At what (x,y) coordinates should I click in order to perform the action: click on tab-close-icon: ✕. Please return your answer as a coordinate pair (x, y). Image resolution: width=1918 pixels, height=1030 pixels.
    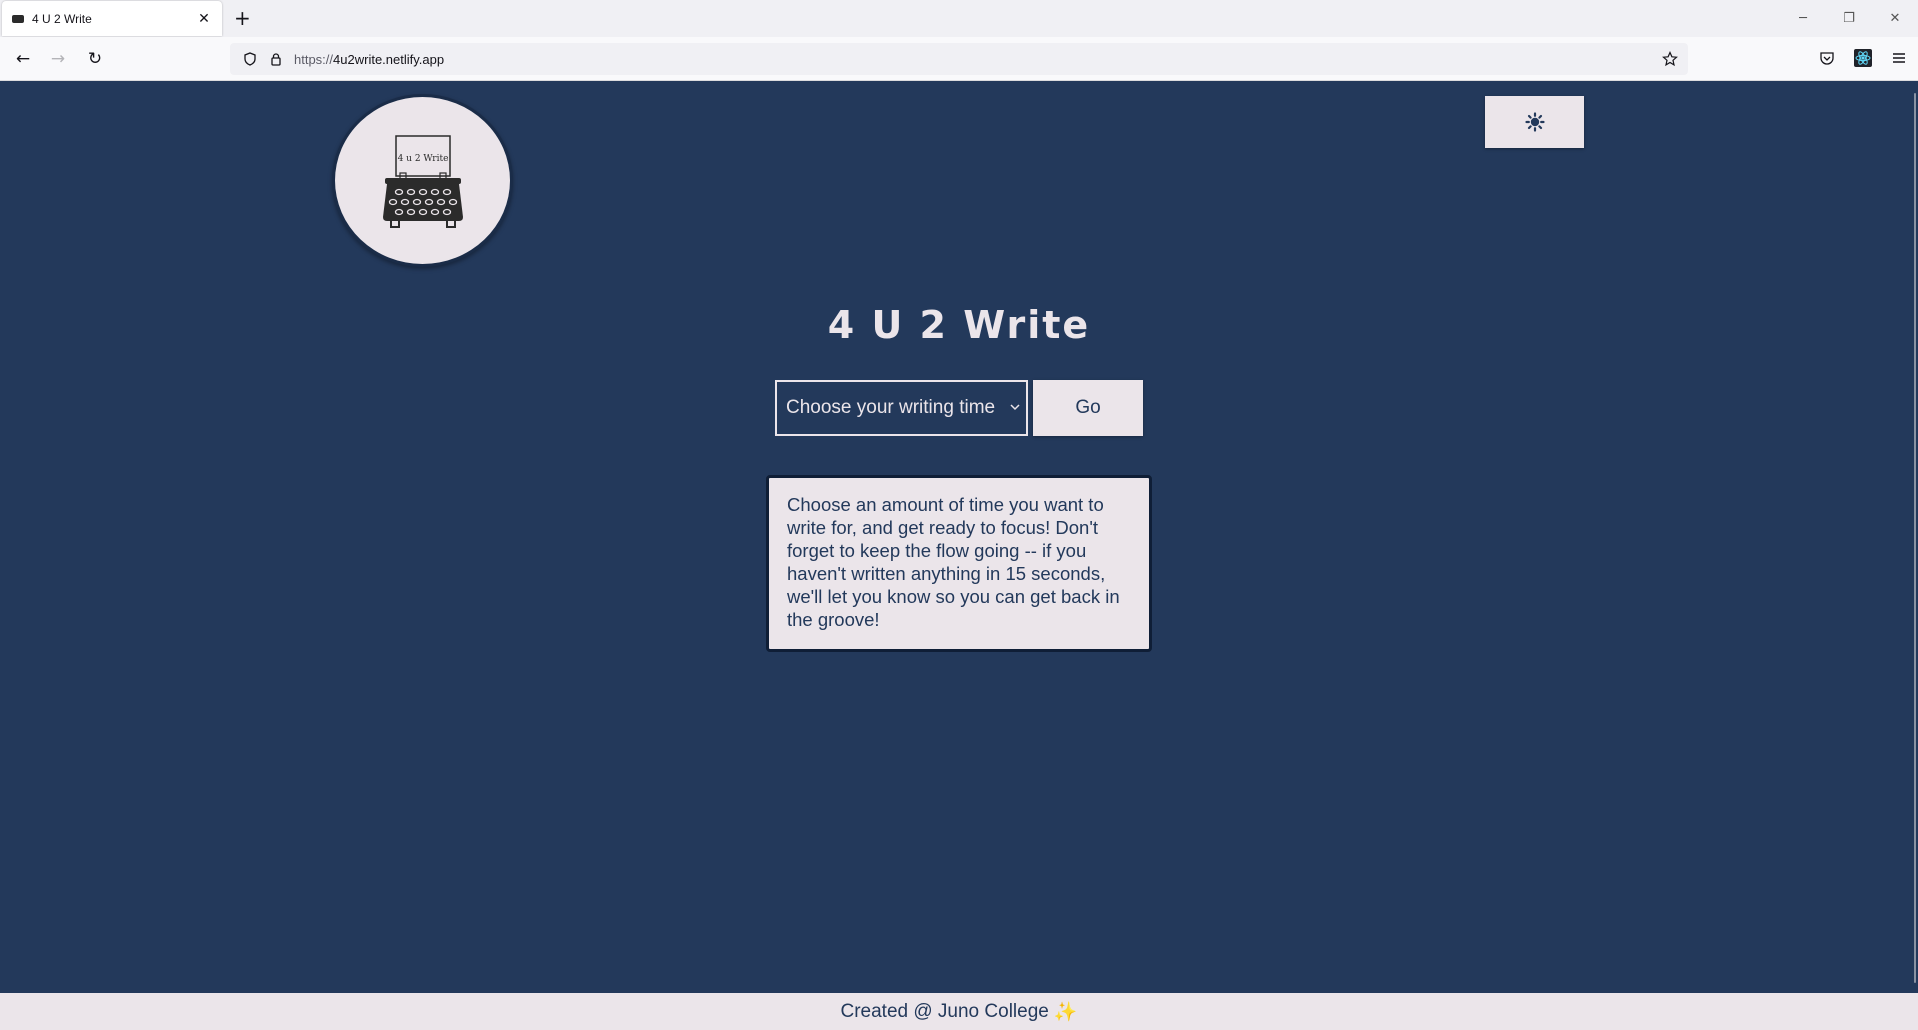
    Looking at the image, I should click on (204, 19).